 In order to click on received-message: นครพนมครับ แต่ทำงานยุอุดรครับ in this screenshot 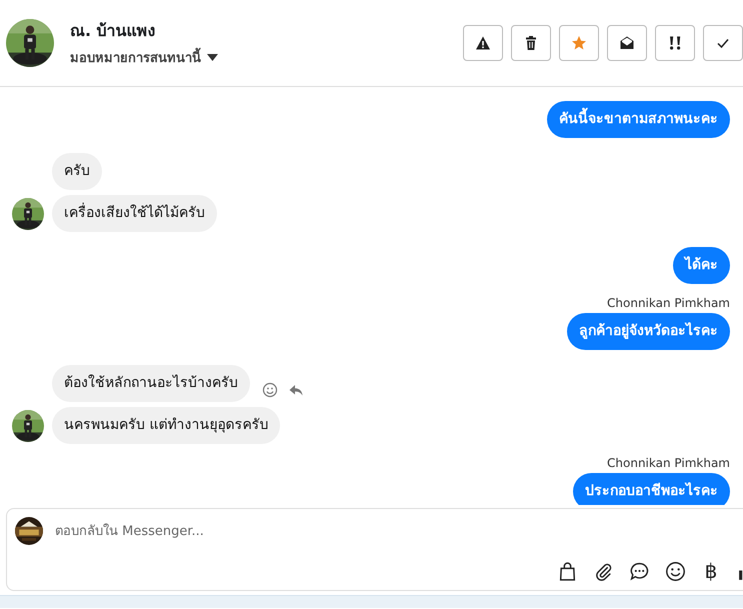, I will do `click(166, 425)`.